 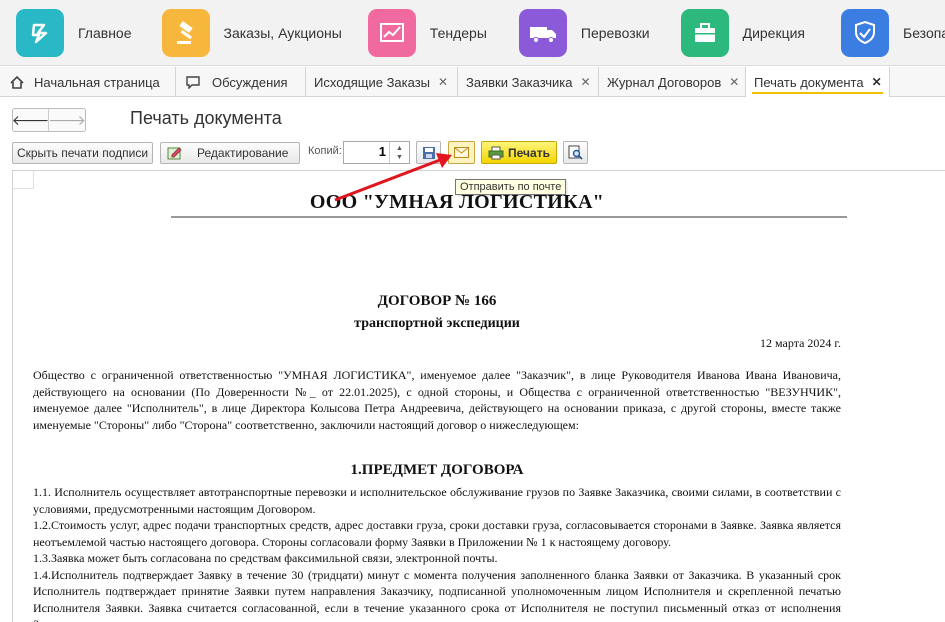 What do you see at coordinates (774, 32) in the screenshot?
I see `section-label: Дирекция` at bounding box center [774, 32].